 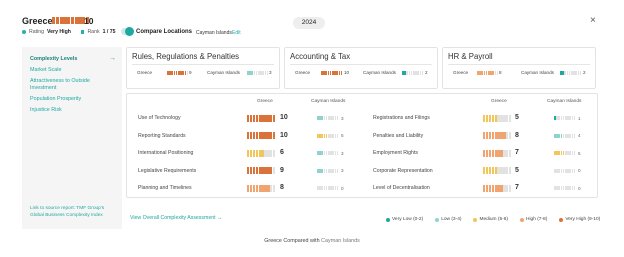 I want to click on edit-link: Edit, so click(x=236, y=33).